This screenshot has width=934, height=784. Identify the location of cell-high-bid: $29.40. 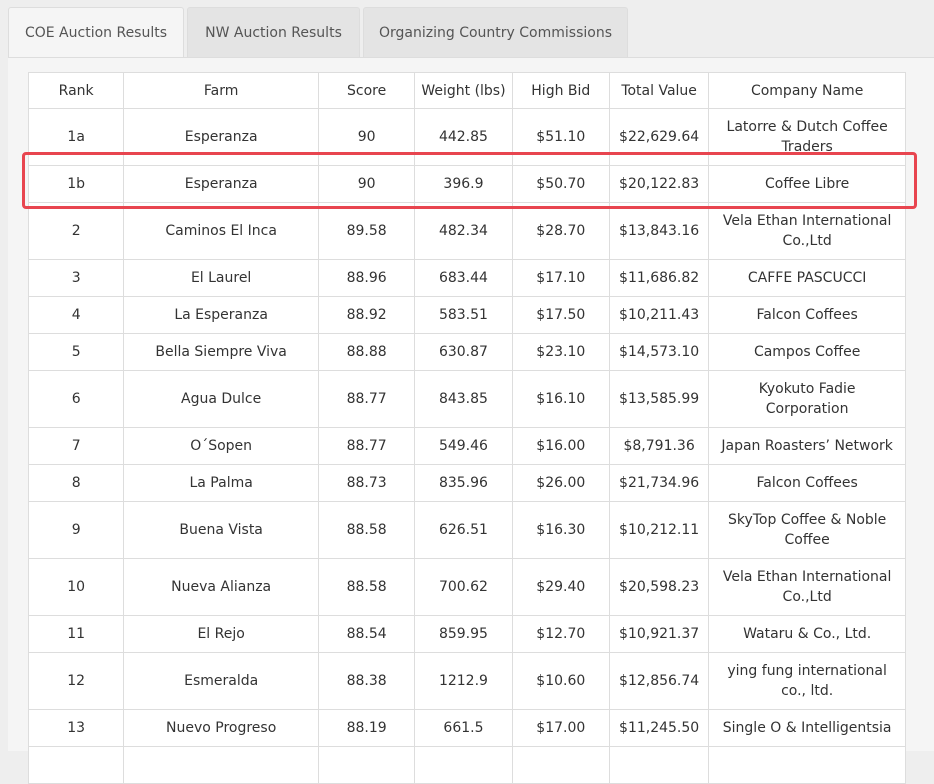
(560, 587).